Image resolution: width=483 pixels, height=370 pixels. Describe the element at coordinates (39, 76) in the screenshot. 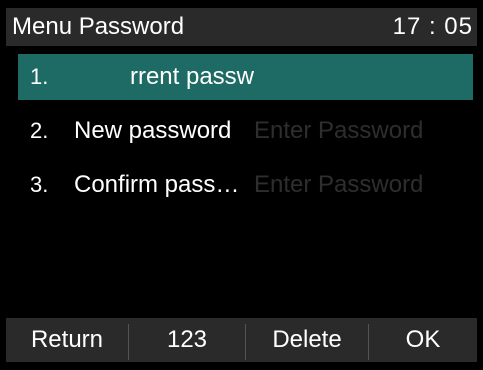

I see `menu-item-number: 1.` at that location.